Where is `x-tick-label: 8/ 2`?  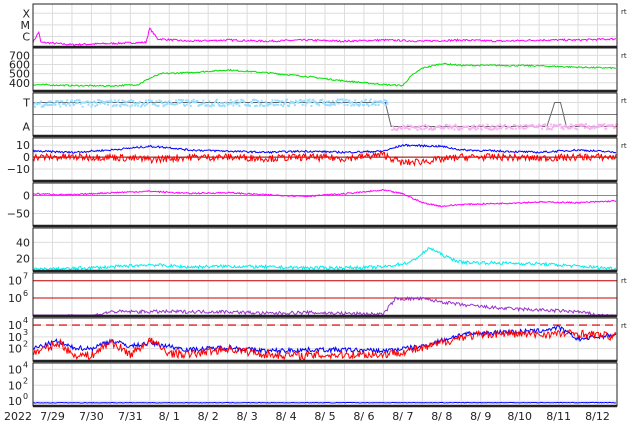 x-tick-label: 8/ 2 is located at coordinates (208, 416).